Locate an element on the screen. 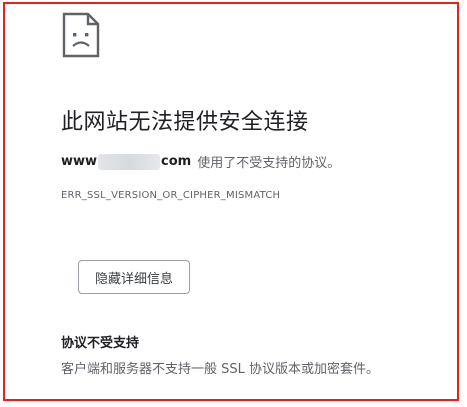  error-message: www com 使用了不受支持的协议。 is located at coordinates (200, 161).